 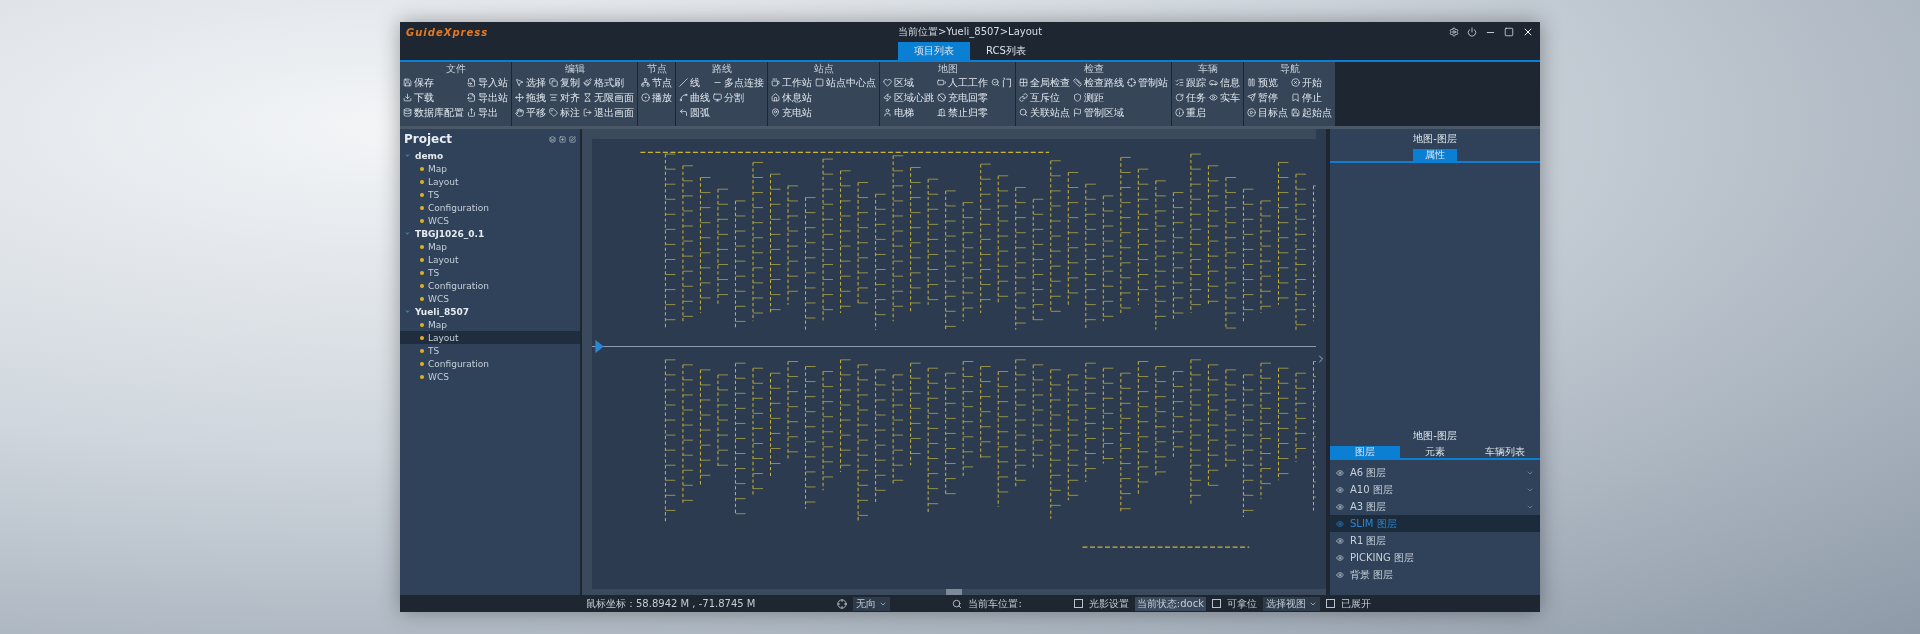 I want to click on ribbon-button: 实车, so click(x=1224, y=97).